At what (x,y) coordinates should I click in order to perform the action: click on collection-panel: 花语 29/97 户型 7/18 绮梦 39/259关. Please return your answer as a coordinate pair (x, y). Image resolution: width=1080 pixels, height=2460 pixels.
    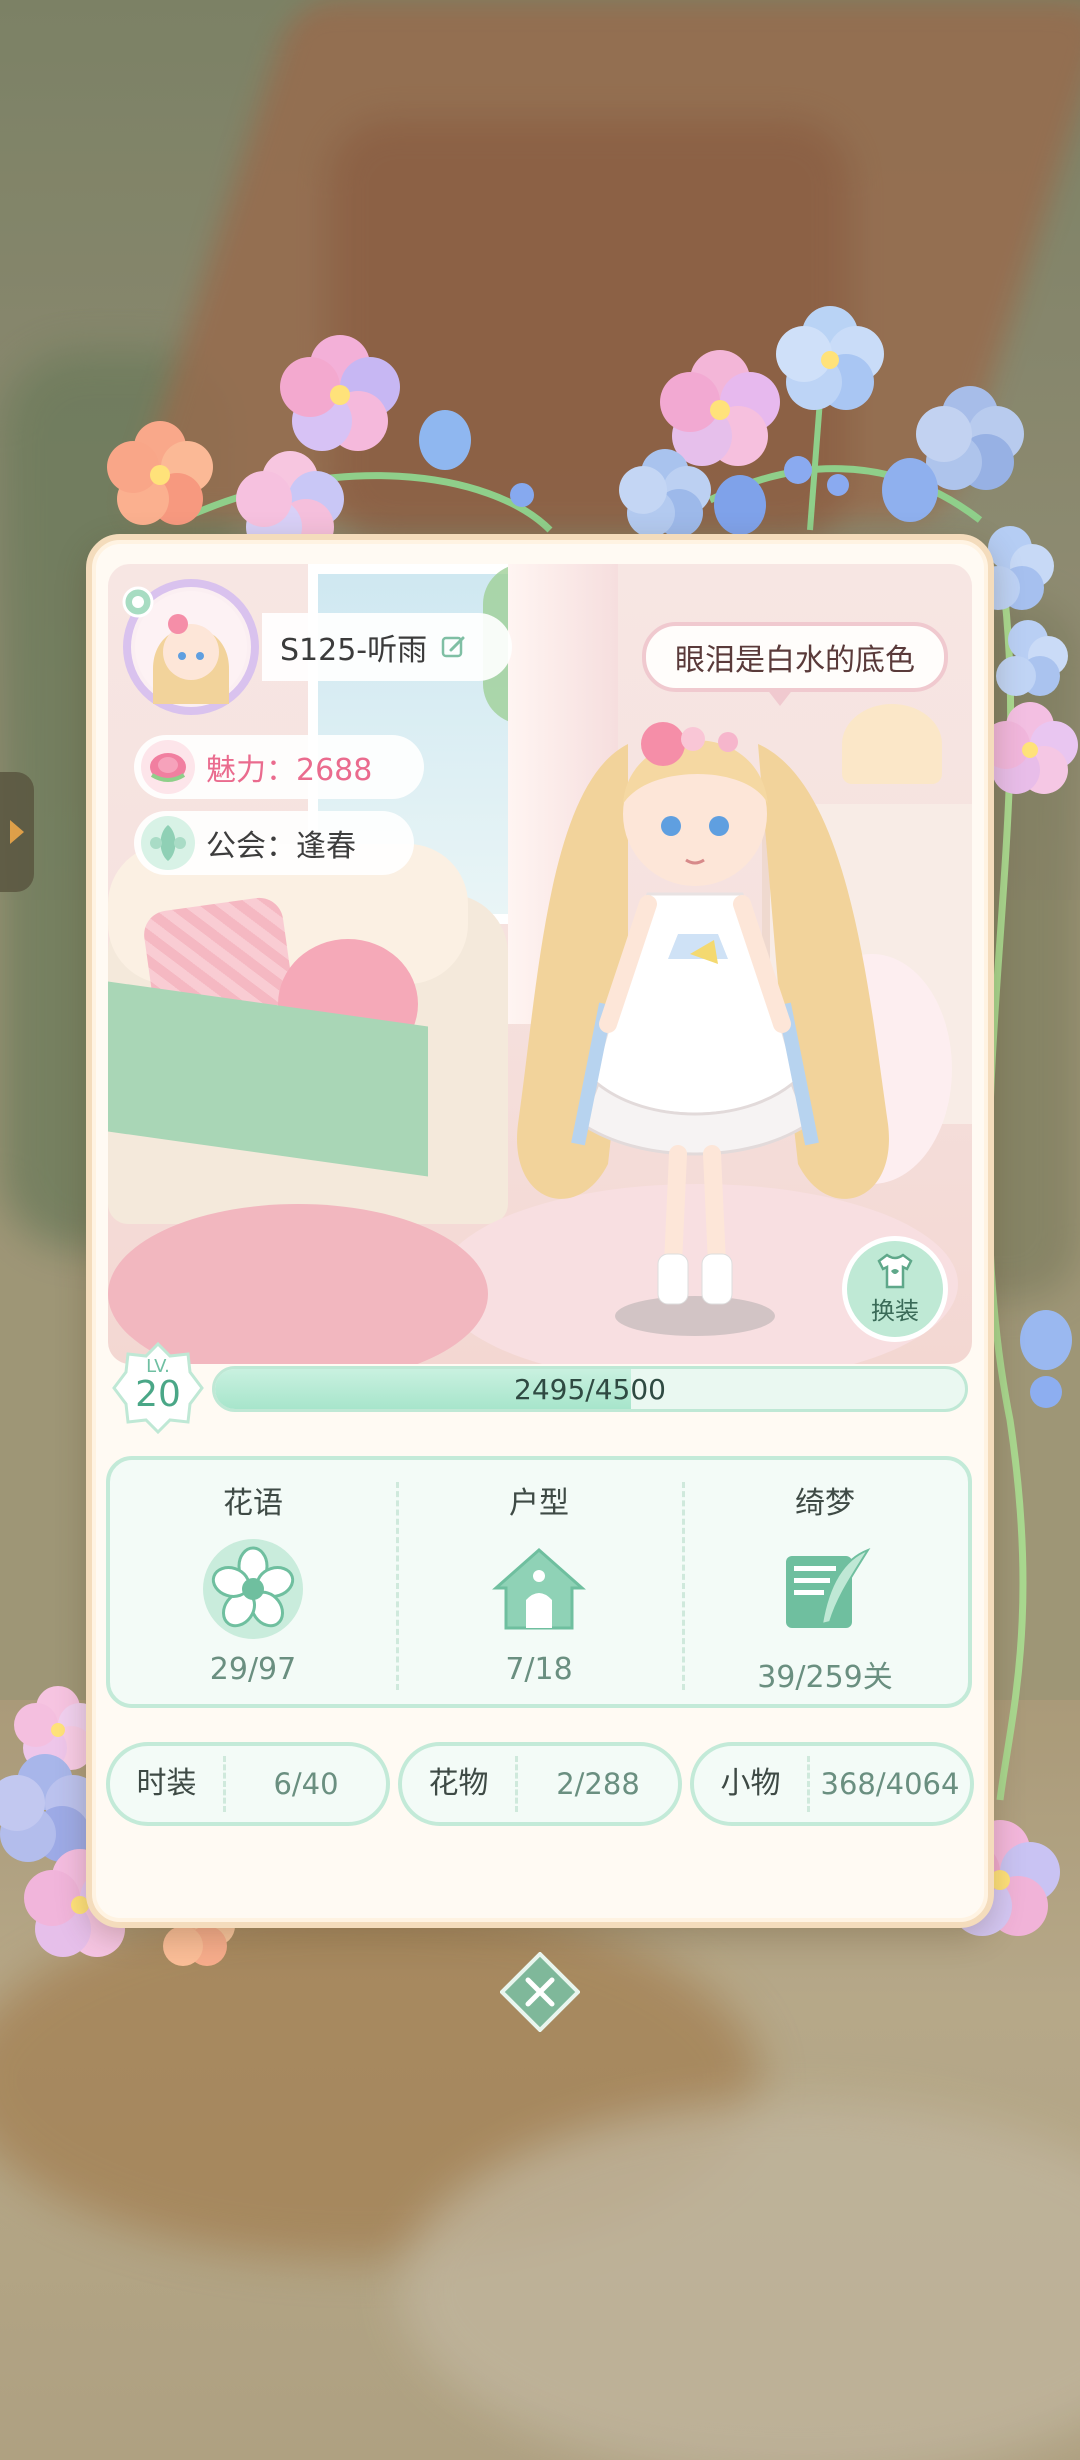
    Looking at the image, I should click on (539, 1582).